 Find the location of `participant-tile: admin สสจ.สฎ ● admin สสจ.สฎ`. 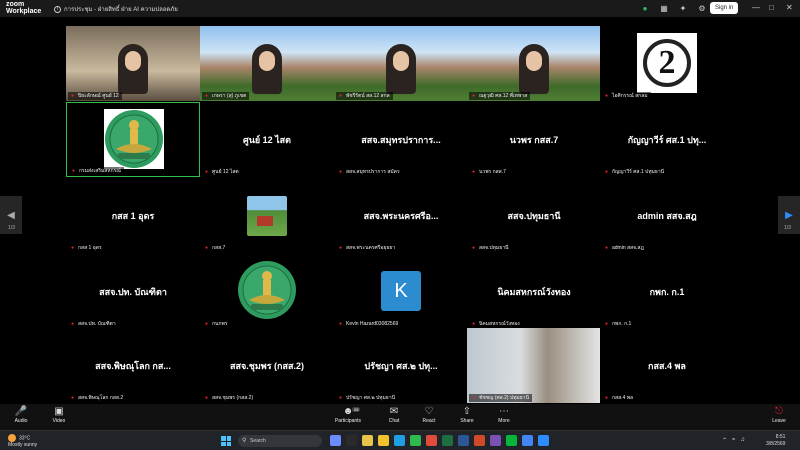

participant-tile: admin สสจ.สฎ ● admin สสจ.สฎ is located at coordinates (667, 215).